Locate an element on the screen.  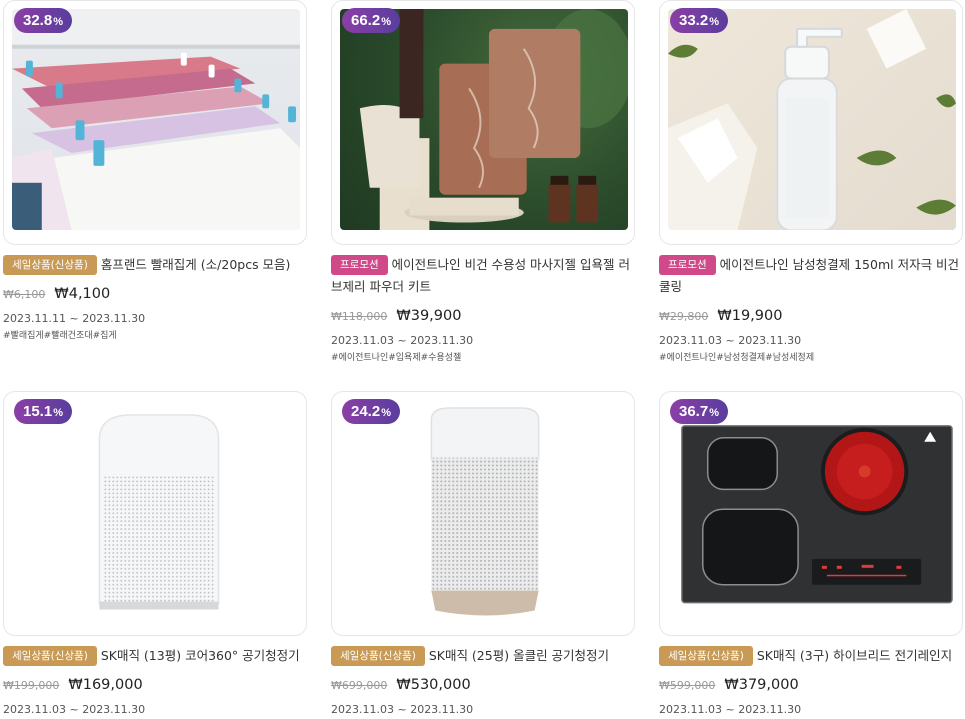
product-title-row: 세일상품(신상품) SK매직 (13평) 코어360° 공기청정기 is located at coordinates (155, 656).